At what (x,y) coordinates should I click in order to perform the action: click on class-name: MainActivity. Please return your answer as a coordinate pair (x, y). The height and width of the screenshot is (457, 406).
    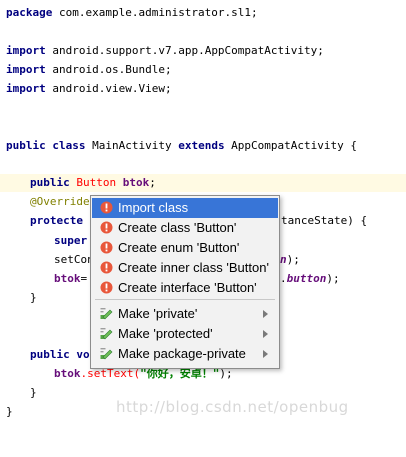
    Looking at the image, I should click on (132, 145).